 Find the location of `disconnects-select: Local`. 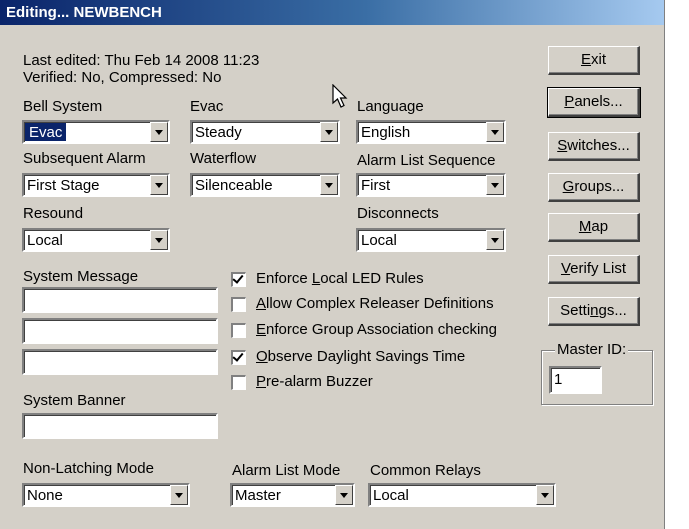

disconnects-select: Local is located at coordinates (431, 240).